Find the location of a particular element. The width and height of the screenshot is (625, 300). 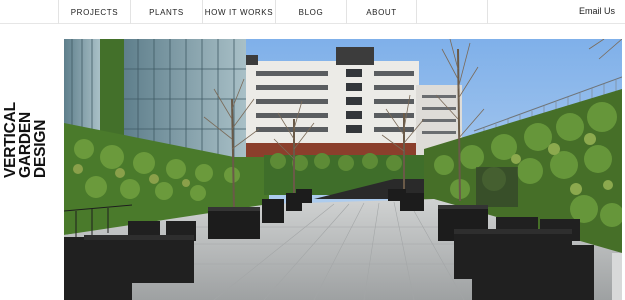

sidebar: VERTICAL GARDEN DESIGN is located at coordinates (29, 162).